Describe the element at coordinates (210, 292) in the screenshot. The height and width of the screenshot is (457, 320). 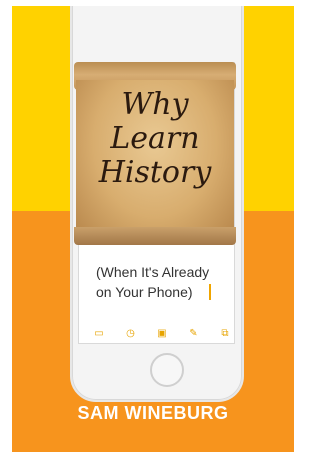
I see `text-cursor` at that location.